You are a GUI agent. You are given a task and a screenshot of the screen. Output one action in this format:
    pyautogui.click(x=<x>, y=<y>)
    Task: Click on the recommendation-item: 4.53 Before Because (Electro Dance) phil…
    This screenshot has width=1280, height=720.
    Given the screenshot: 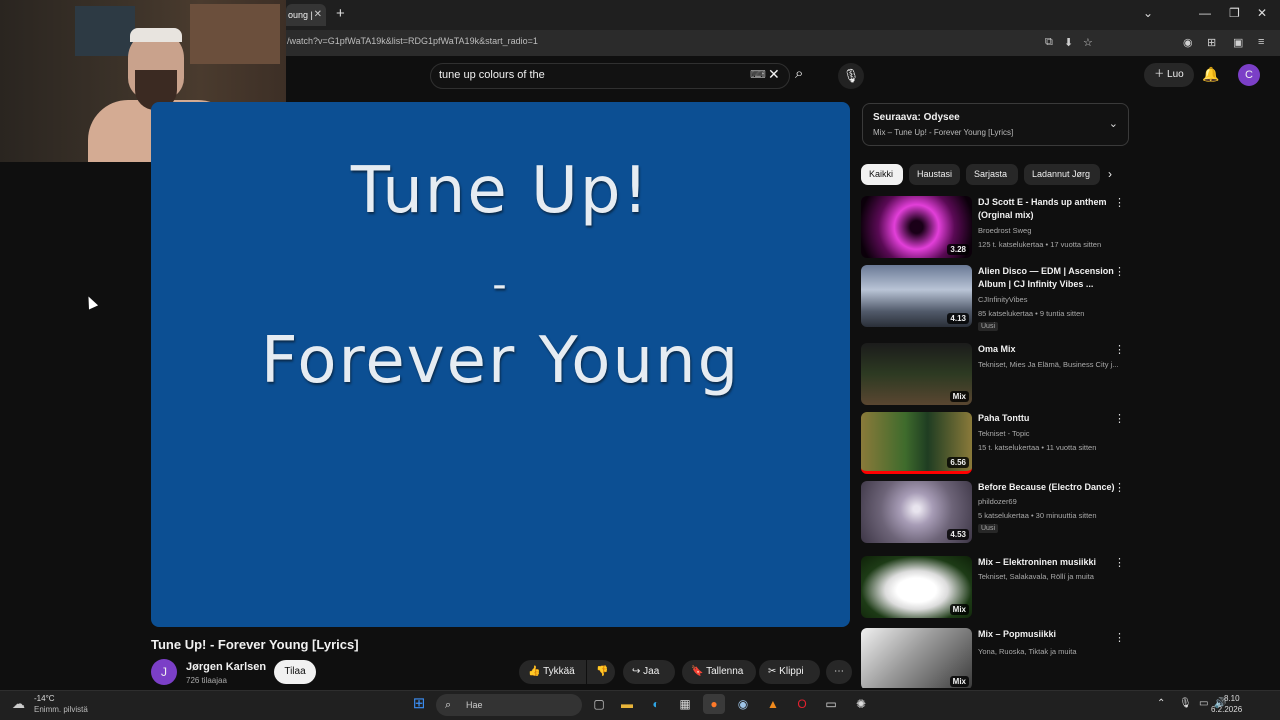 What is the action you would take?
    pyautogui.click(x=996, y=513)
    